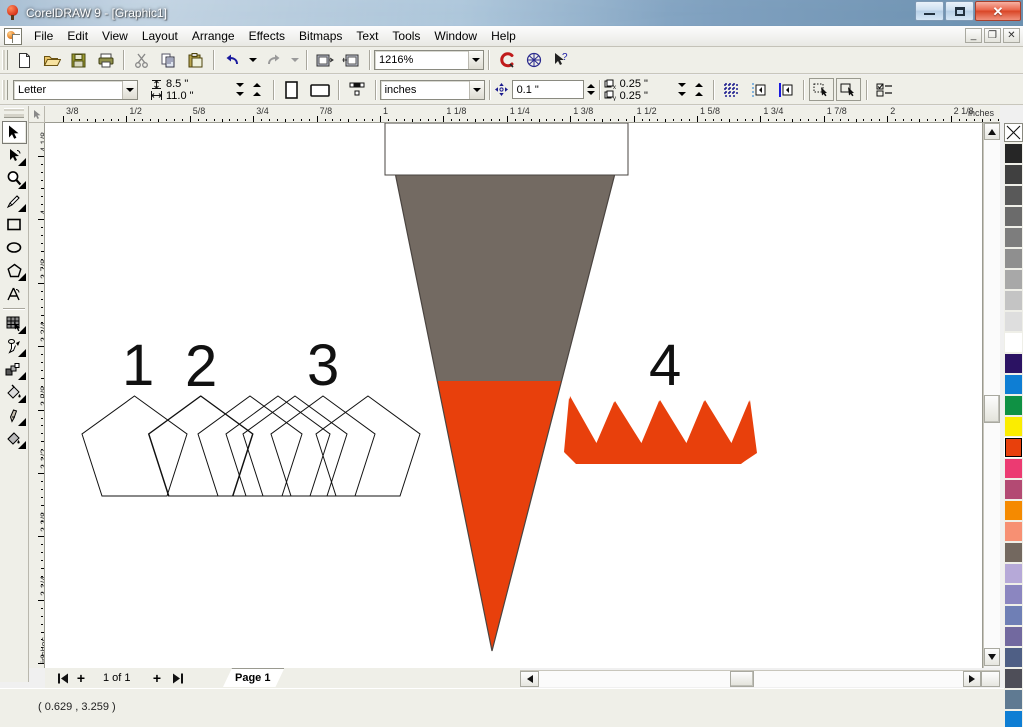 The width and height of the screenshot is (1023, 727). Describe the element at coordinates (77, 36) in the screenshot. I see `menu-edit: Edit` at that location.